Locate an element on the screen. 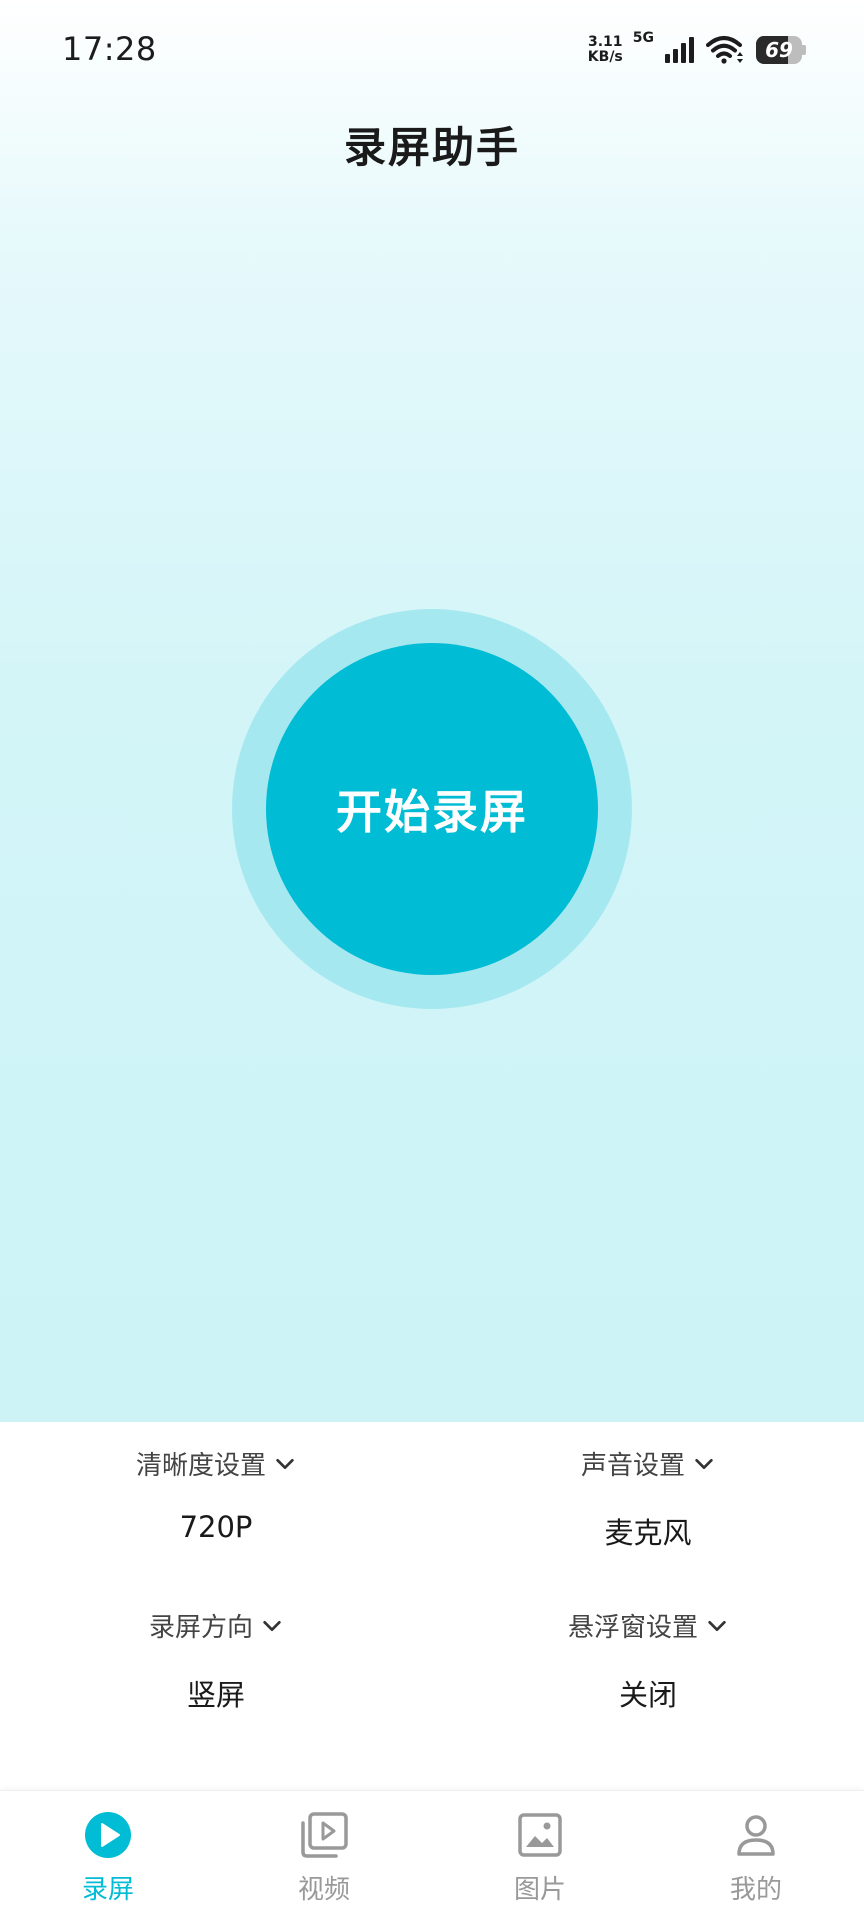 The width and height of the screenshot is (864, 1921). bottom-nav: 录屏 视频 图片 我的 is located at coordinates (432, 1855).